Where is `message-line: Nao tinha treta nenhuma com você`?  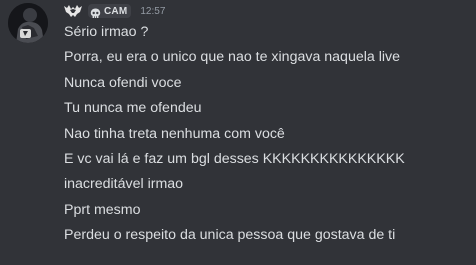
message-line: Nao tinha treta nenhuma com você is located at coordinates (174, 133).